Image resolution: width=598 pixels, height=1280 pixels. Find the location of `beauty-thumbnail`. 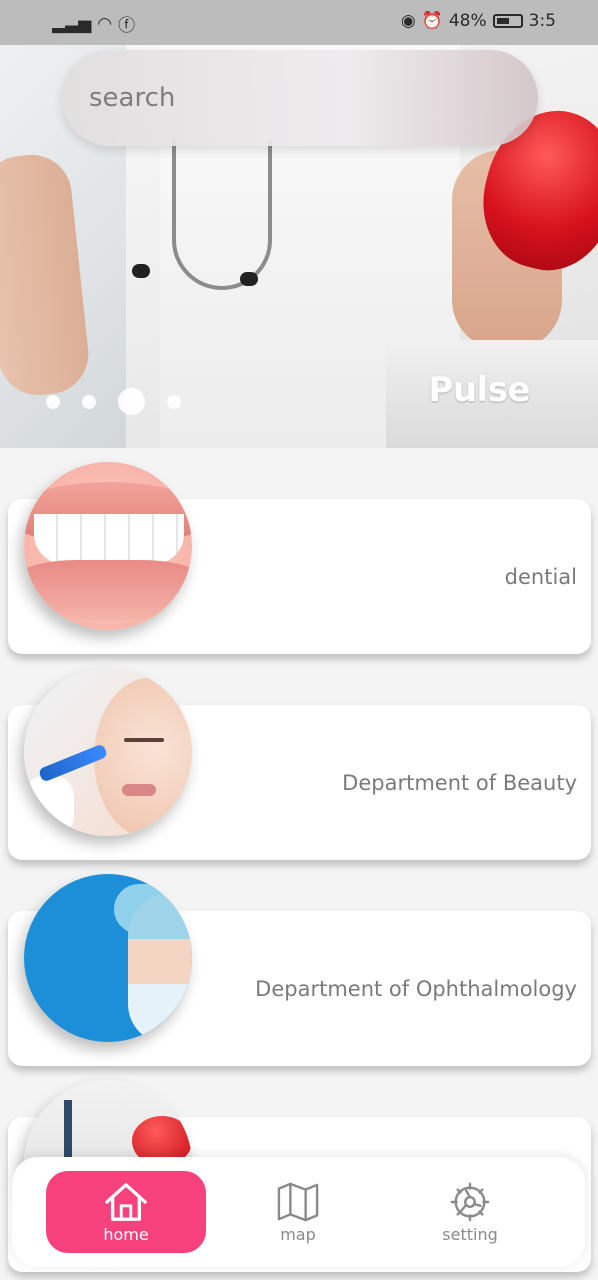

beauty-thumbnail is located at coordinates (108, 752).